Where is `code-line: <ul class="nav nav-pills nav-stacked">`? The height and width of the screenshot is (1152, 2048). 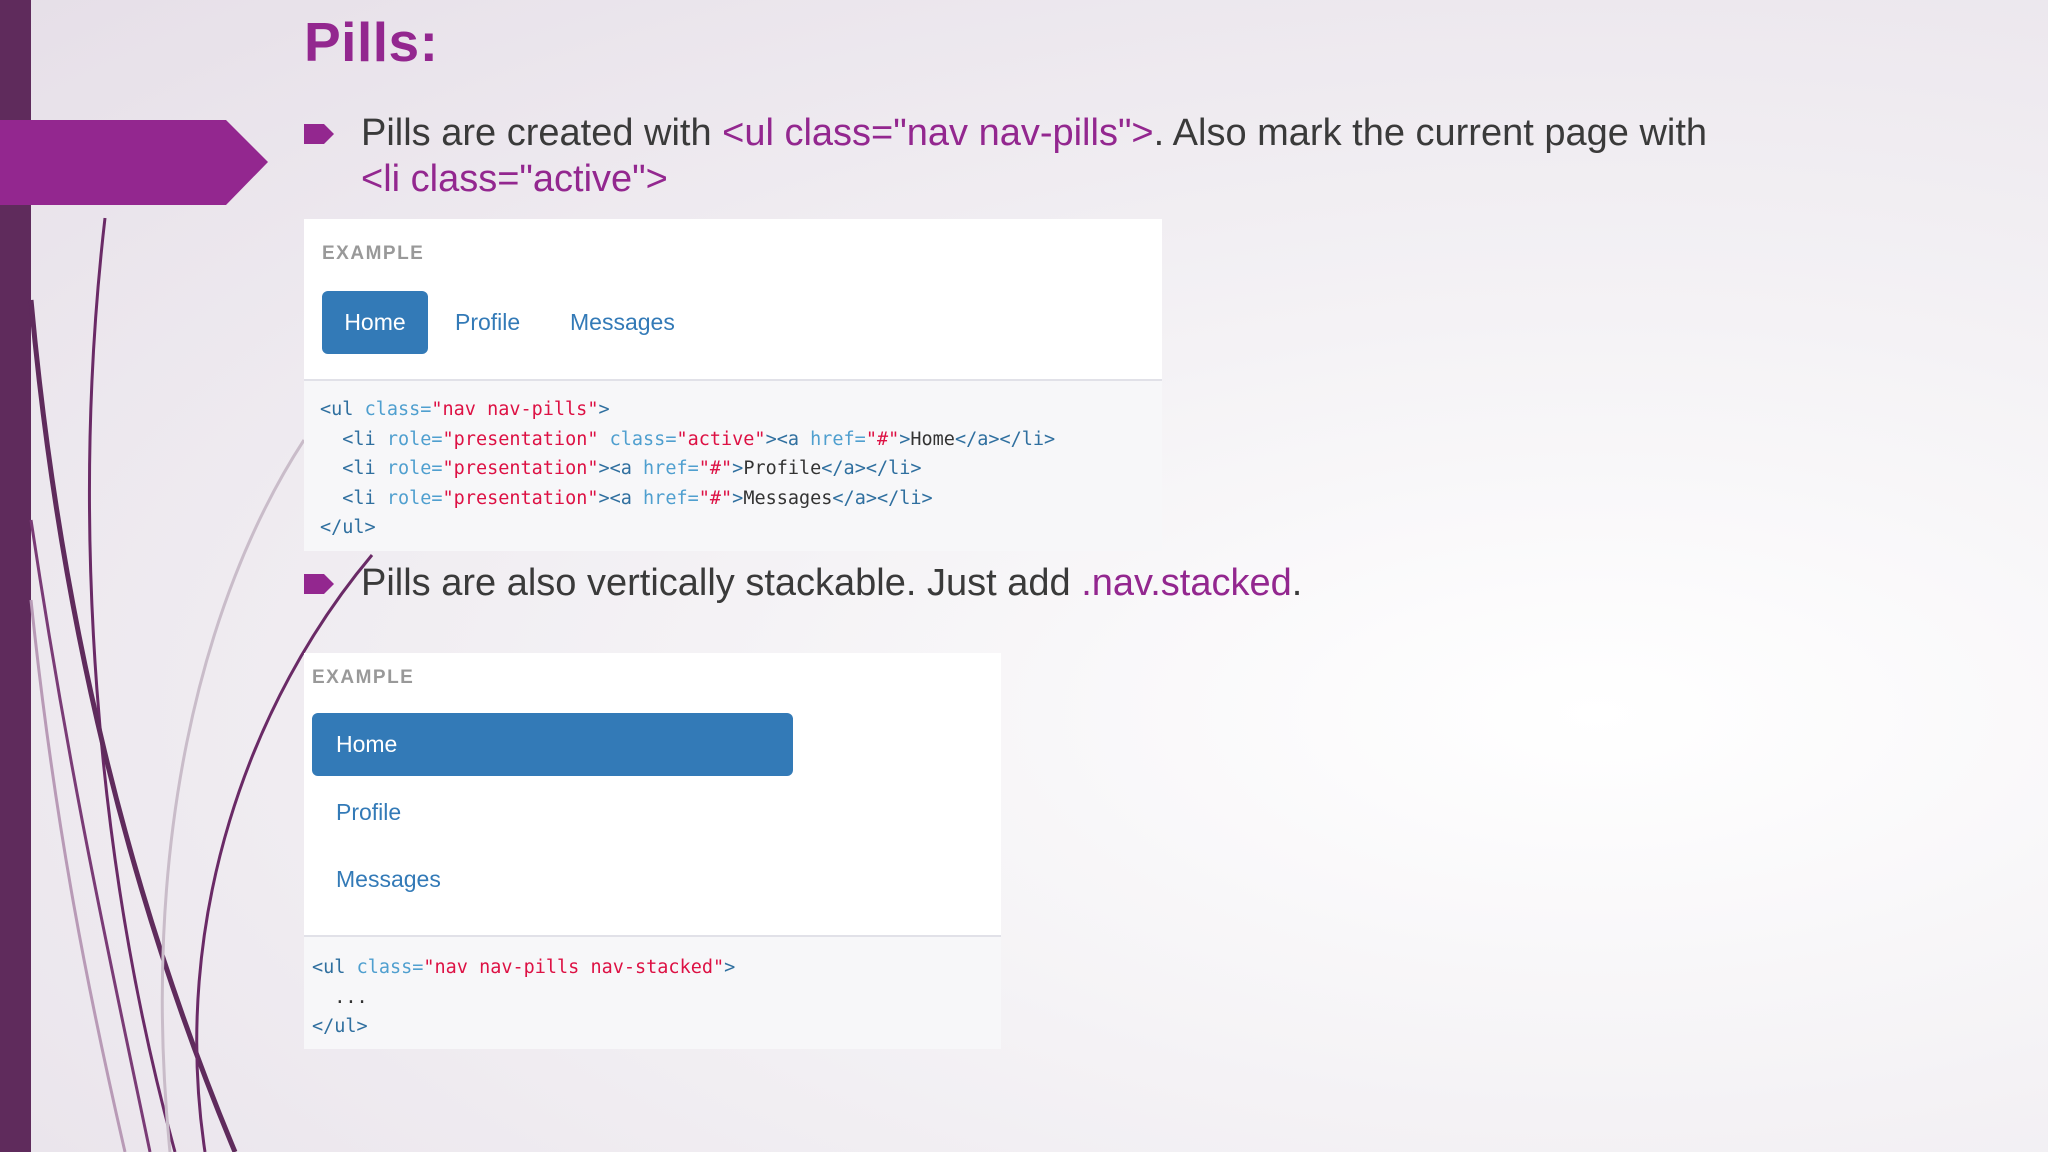 code-line: <ul class="nav nav-pills nav-stacked"> is located at coordinates (524, 967).